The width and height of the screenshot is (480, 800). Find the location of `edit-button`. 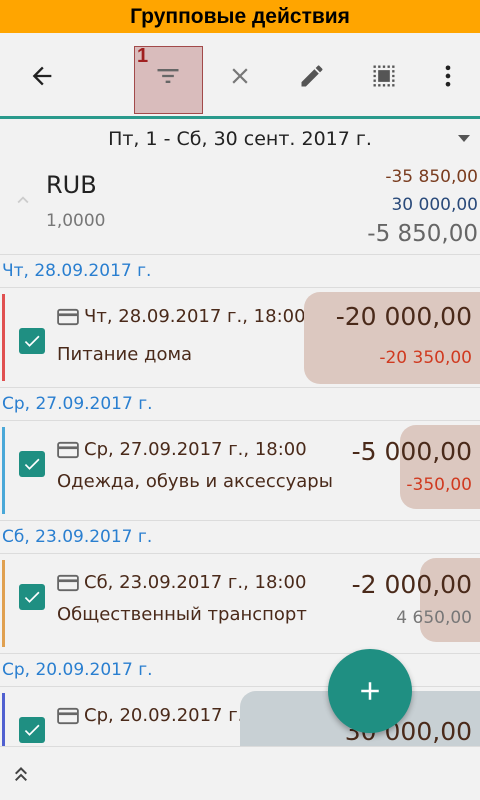

edit-button is located at coordinates (312, 76).